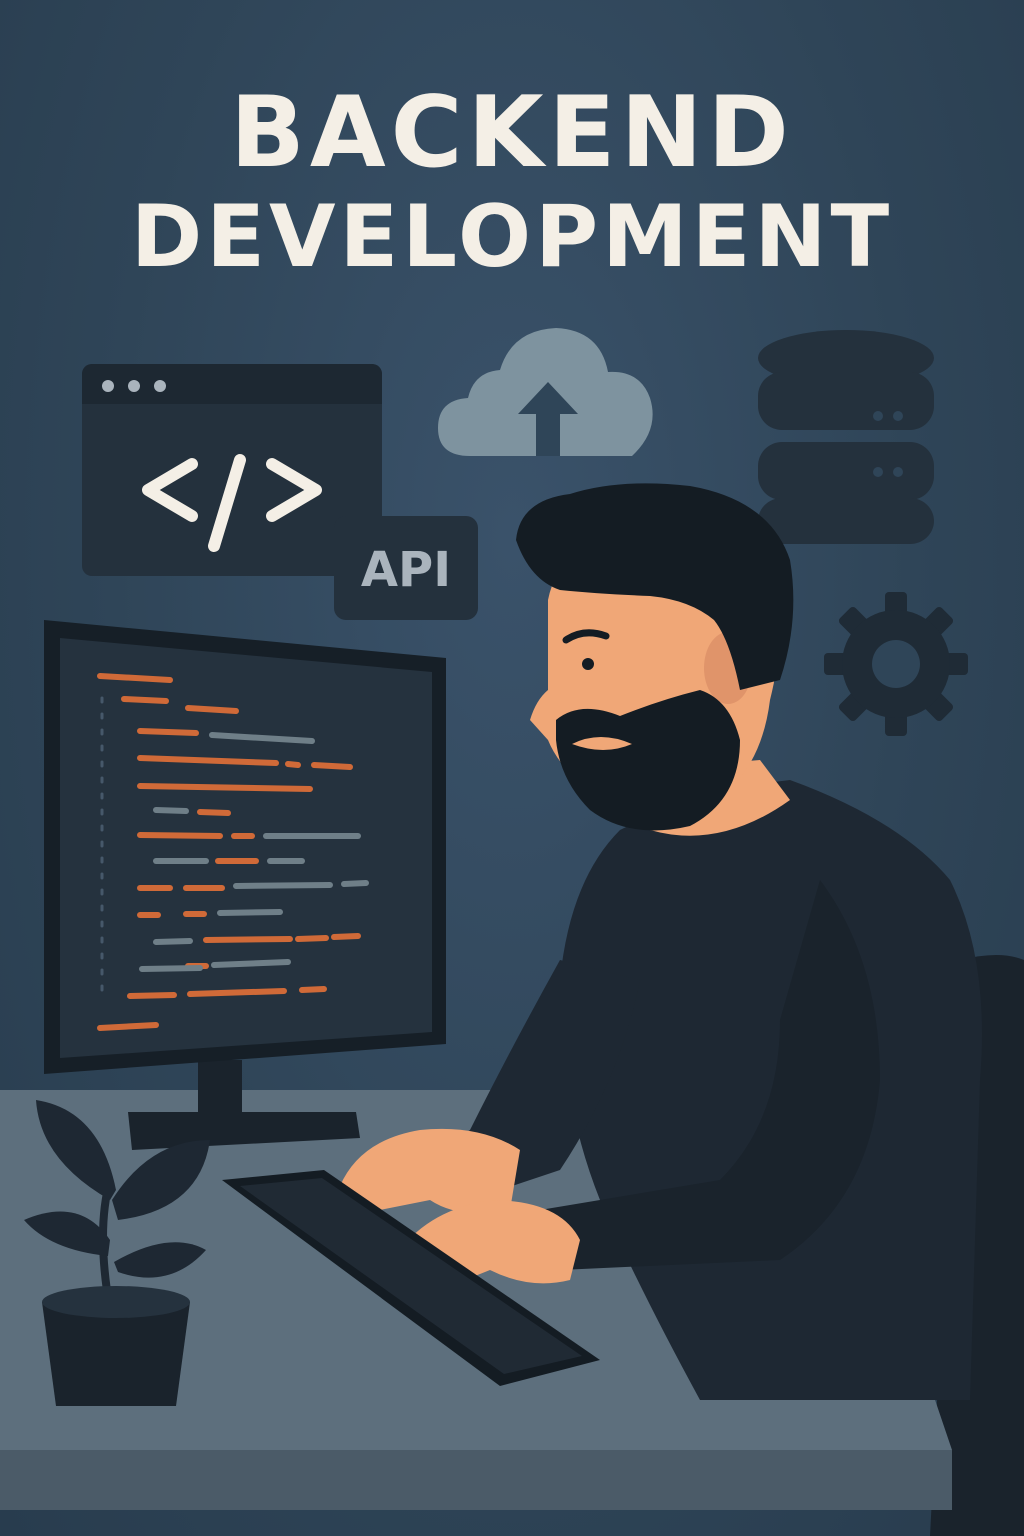  I want to click on cloud-upload-icon, so click(545, 392).